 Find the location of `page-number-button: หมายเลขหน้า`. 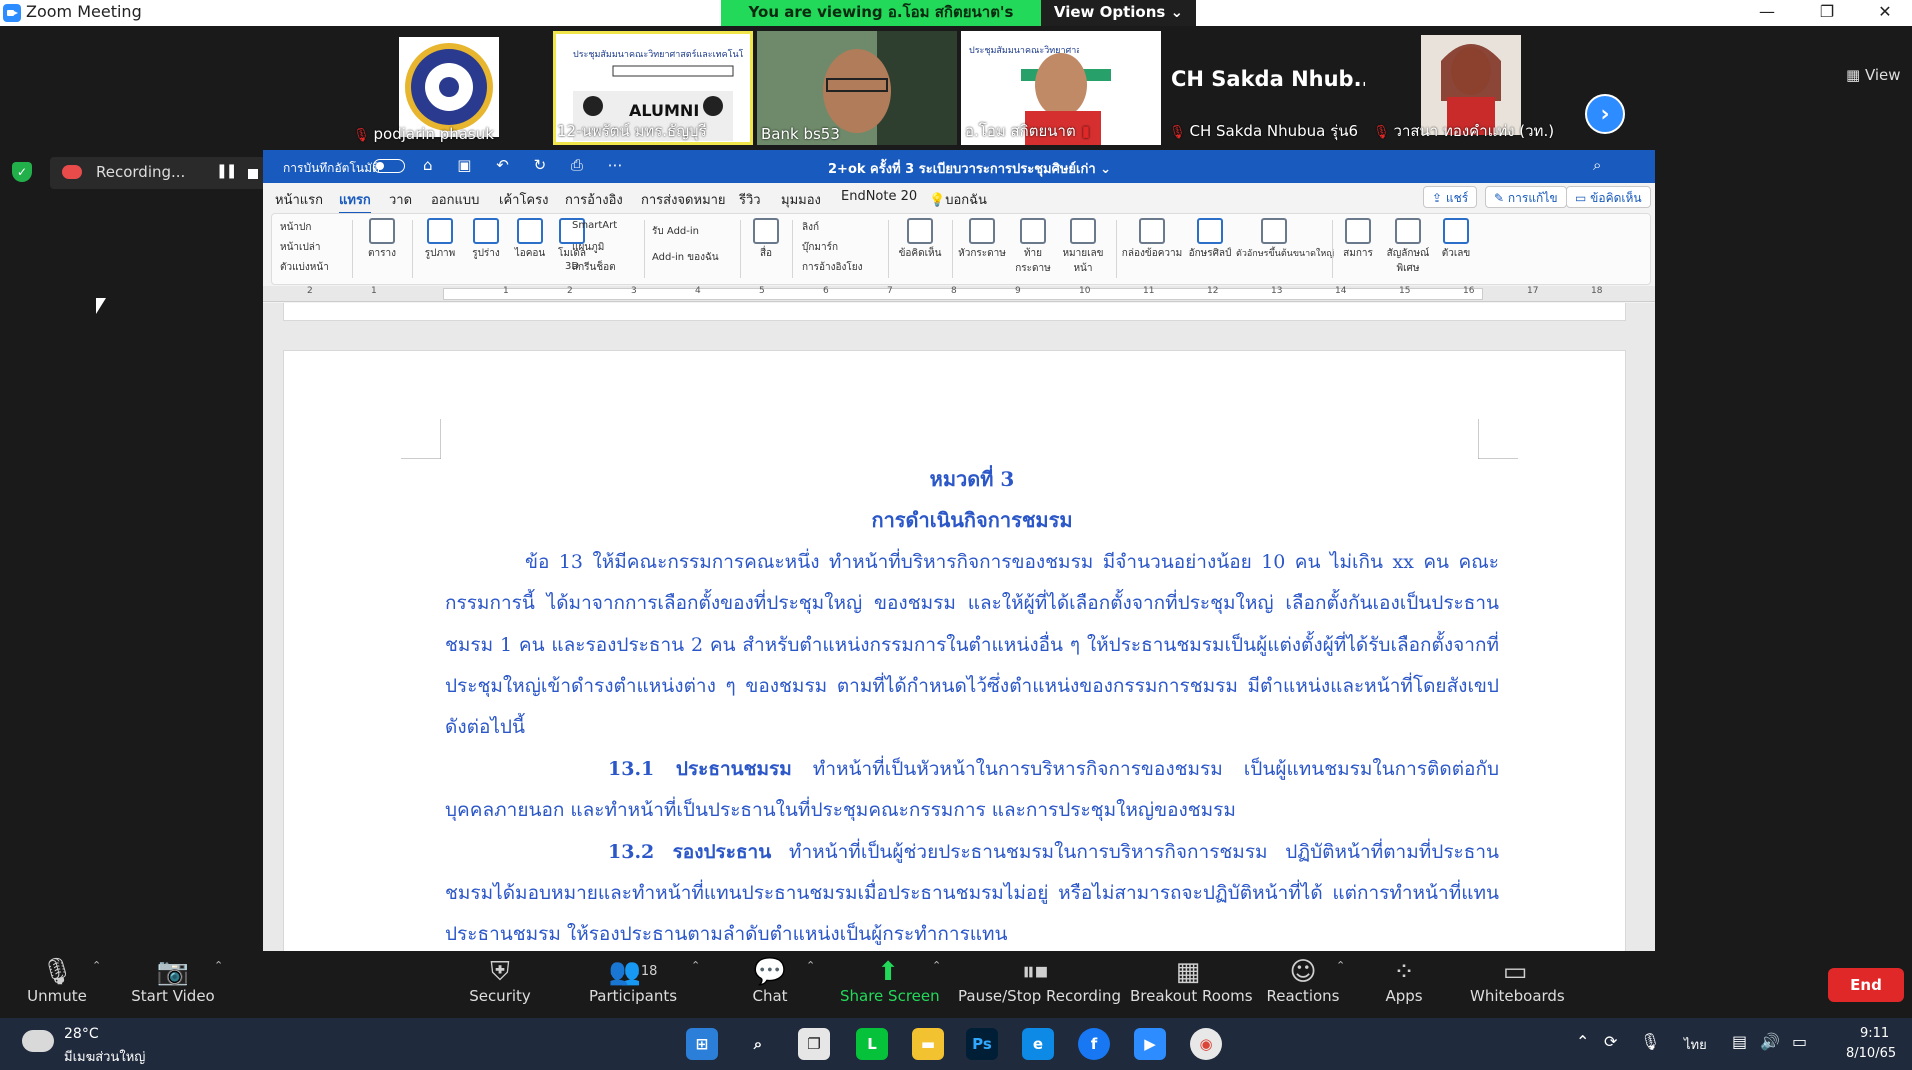

page-number-button: หมายเลขหน้า is located at coordinates (1083, 247).